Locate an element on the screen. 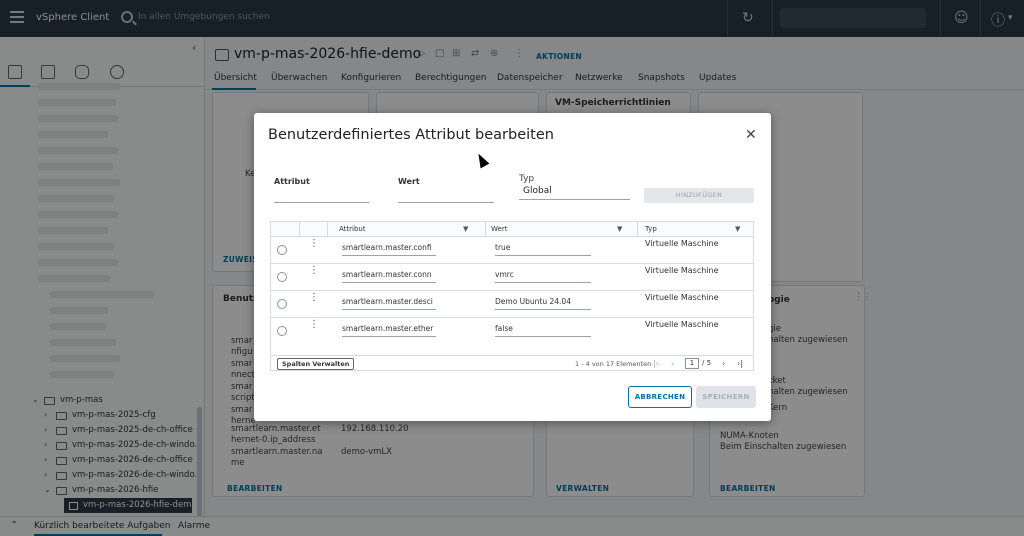 The width and height of the screenshot is (1024, 536). row-attribute-field: smartlearn.master.desci is located at coordinates (389, 303).